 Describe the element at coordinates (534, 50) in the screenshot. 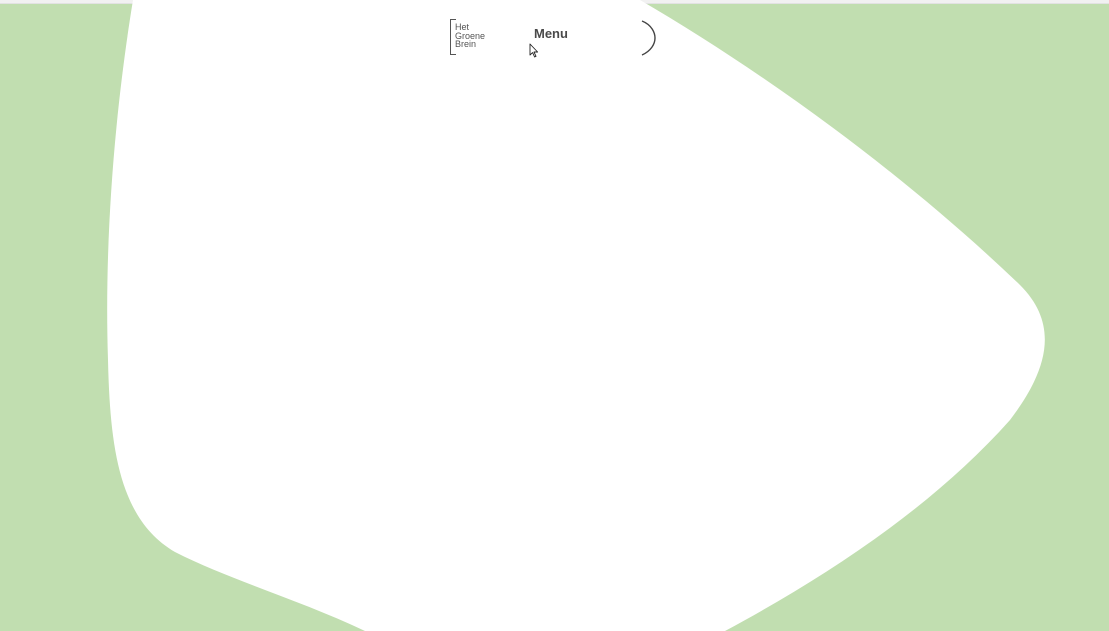

I see `mouse-pointer-icon` at that location.